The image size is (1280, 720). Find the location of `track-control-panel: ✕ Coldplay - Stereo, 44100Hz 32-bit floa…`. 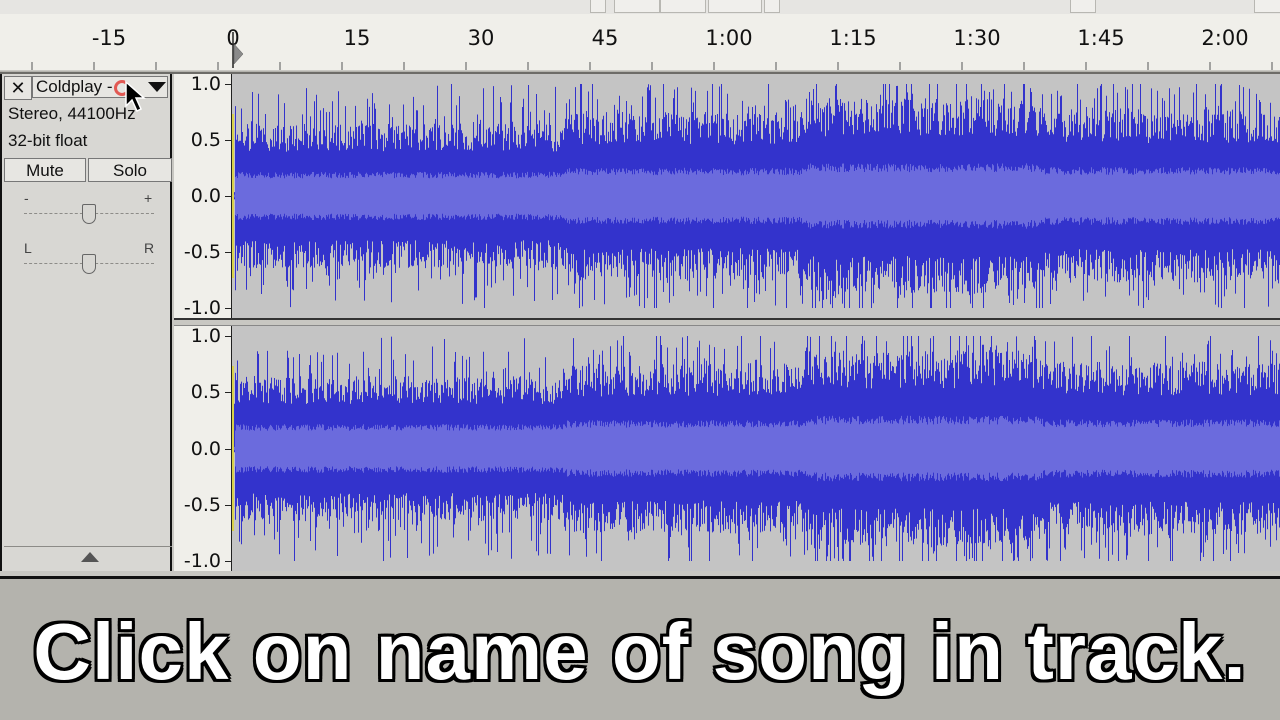

track-control-panel: ✕ Coldplay - Stereo, 44100Hz 32-bit floa… is located at coordinates (86, 322).